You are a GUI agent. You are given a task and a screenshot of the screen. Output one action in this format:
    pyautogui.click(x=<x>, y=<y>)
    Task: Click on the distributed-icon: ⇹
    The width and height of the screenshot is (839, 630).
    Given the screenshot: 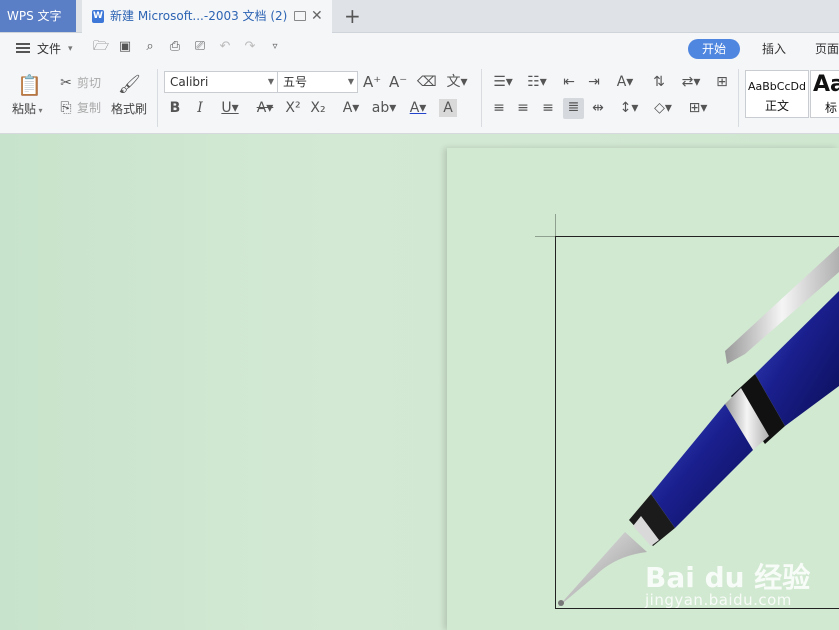 What is the action you would take?
    pyautogui.click(x=598, y=108)
    